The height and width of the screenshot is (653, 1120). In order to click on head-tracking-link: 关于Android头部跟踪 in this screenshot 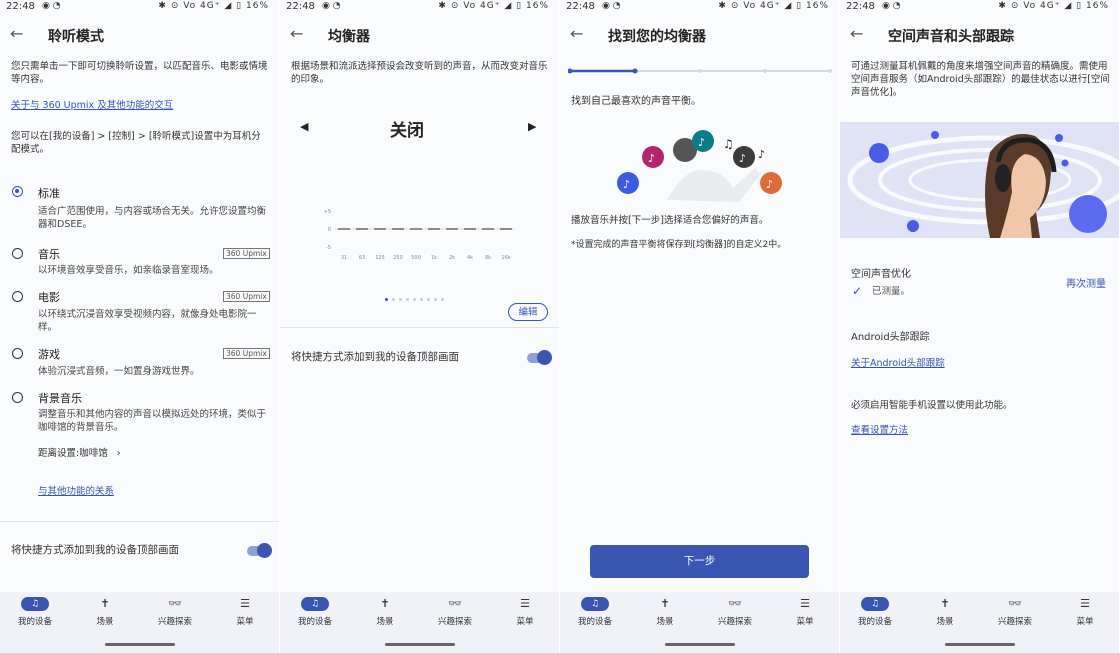, I will do `click(898, 362)`.